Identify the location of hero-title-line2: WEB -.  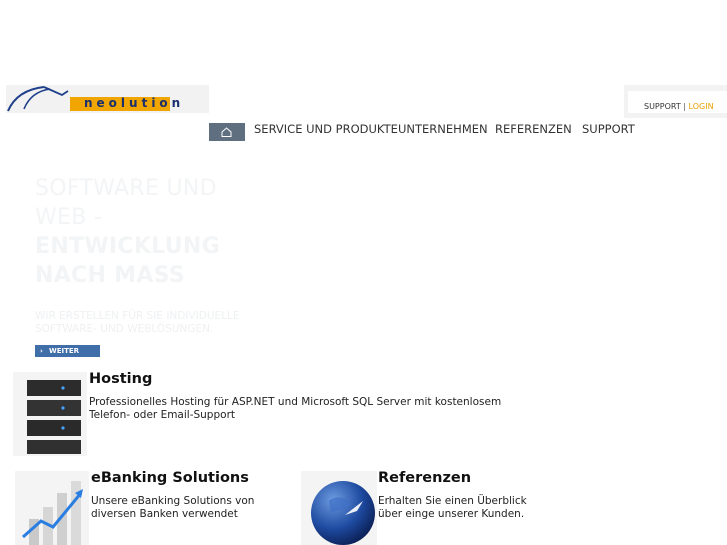
(69, 217).